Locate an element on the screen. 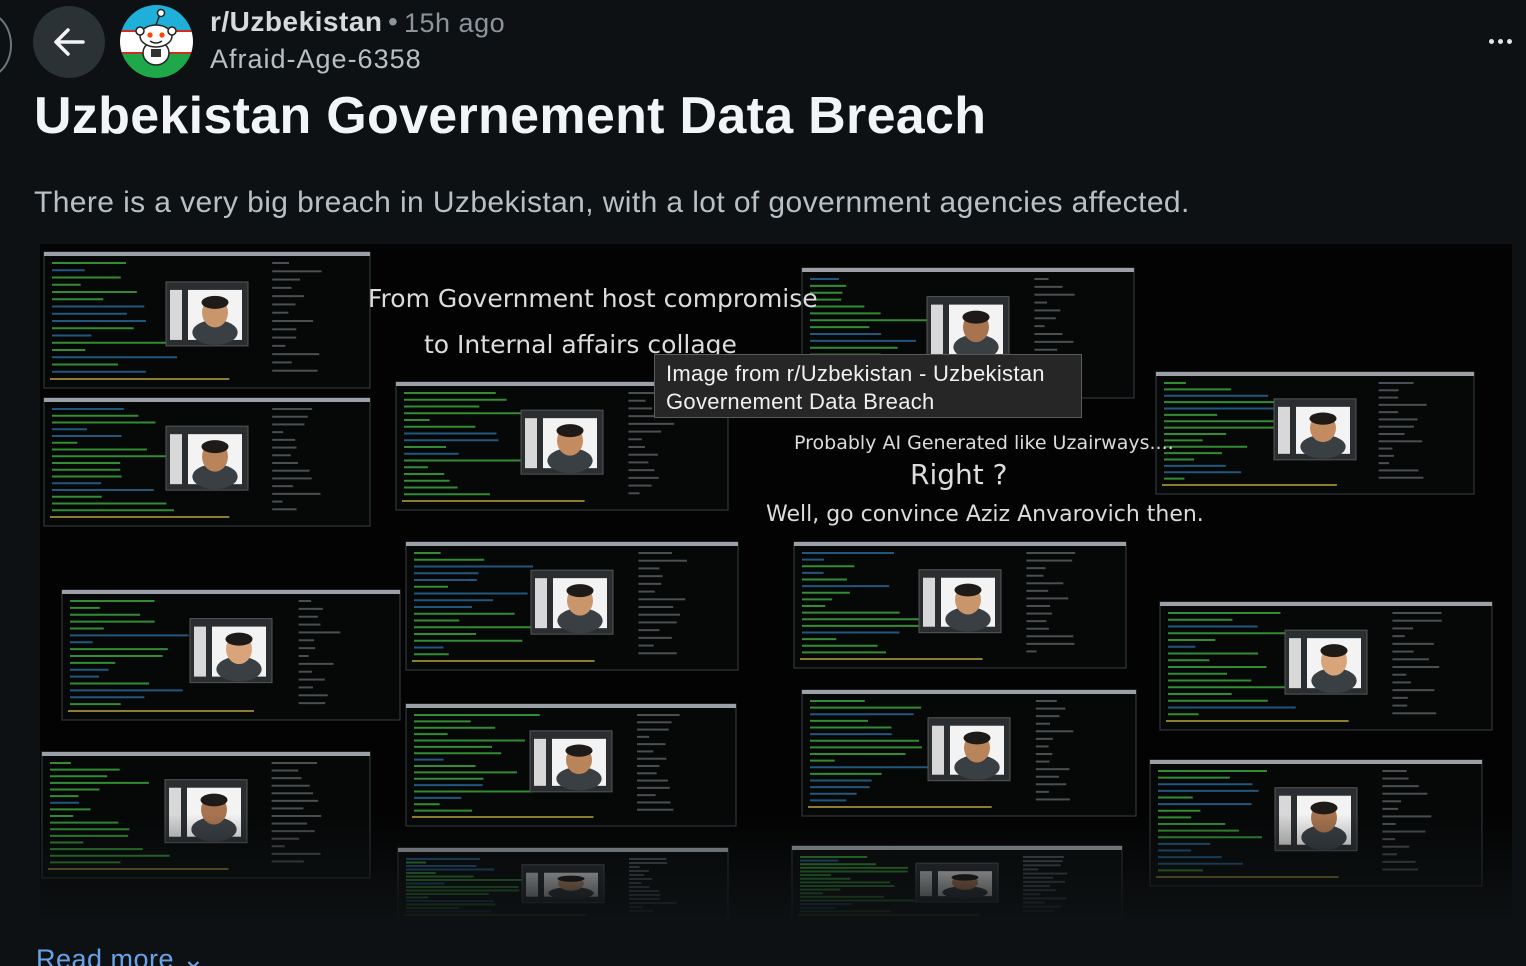  read-more-link: Read more ⌄ is located at coordinates (120, 955).